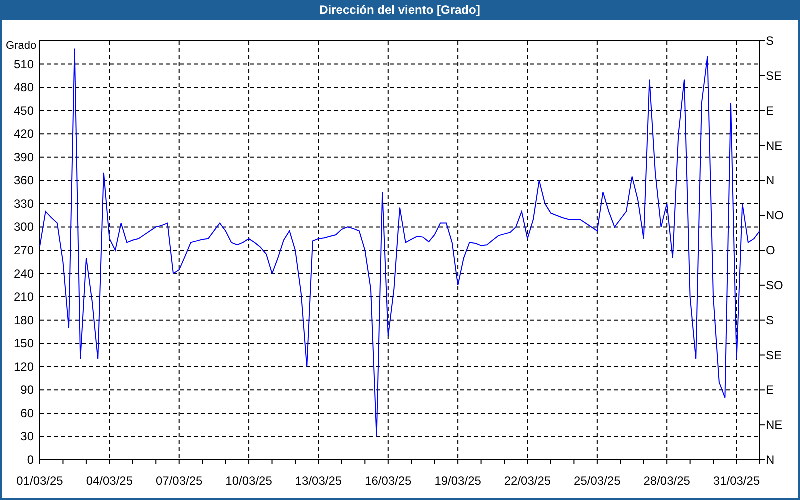 This screenshot has width=800, height=500. What do you see at coordinates (27, 390) in the screenshot?
I see `y-axis-label: 90` at bounding box center [27, 390].